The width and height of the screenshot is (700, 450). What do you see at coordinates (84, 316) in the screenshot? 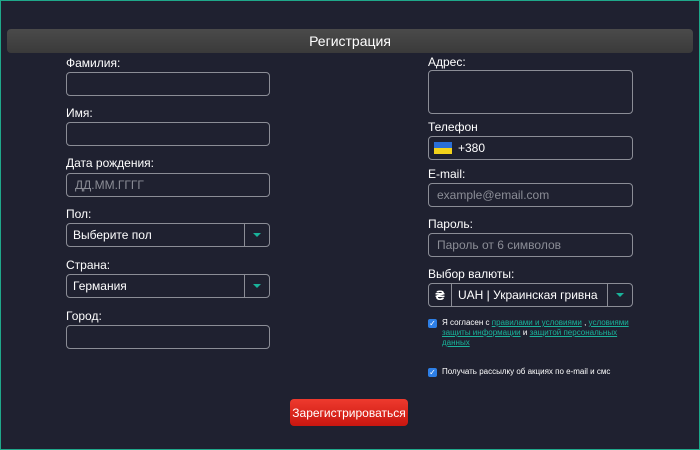
I see `city-label: Город:` at bounding box center [84, 316].